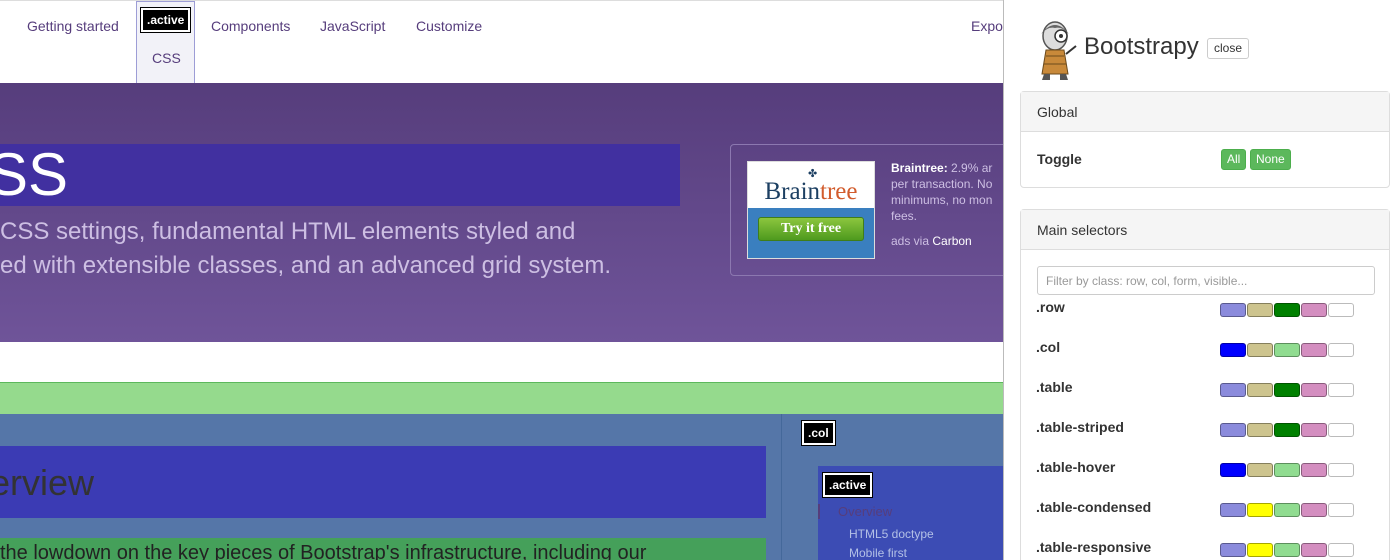 Image resolution: width=1400 pixels, height=560 pixels. I want to click on column-divider, so click(781, 487).